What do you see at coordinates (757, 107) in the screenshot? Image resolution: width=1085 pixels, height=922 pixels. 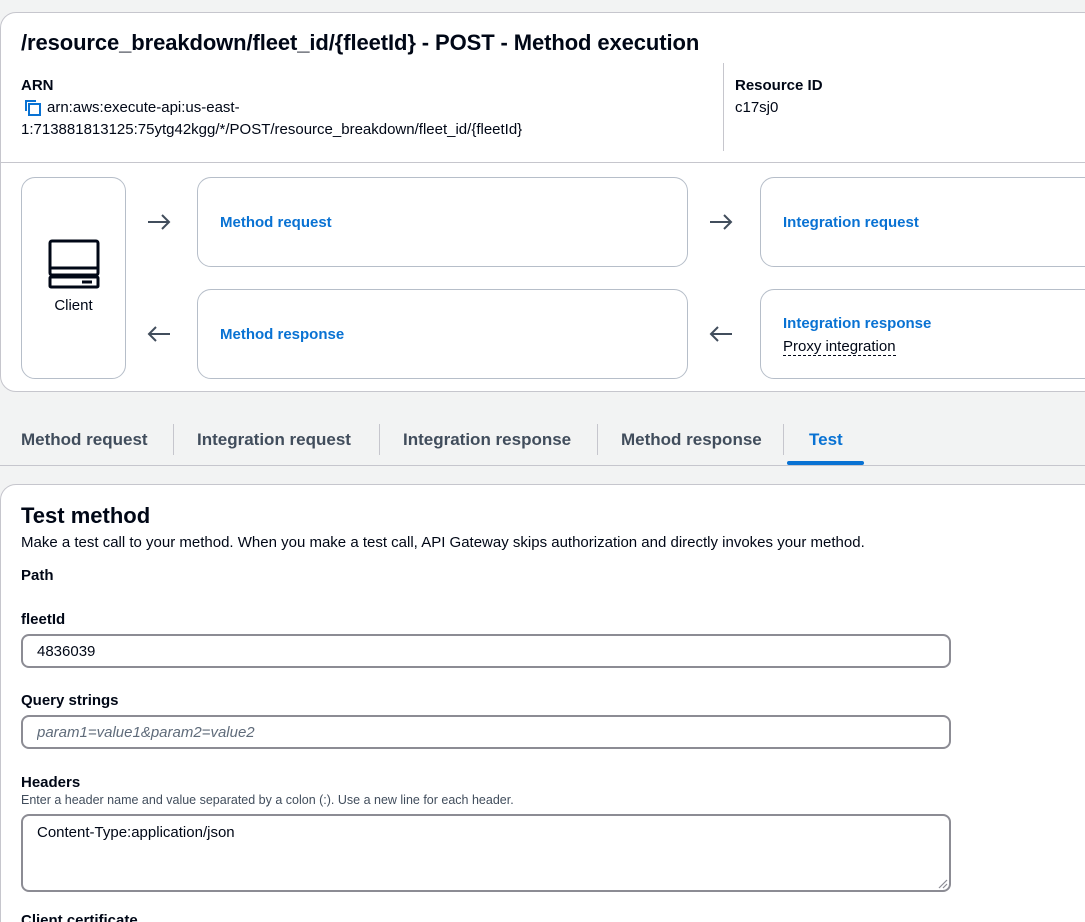 I see `resource-id-value: c17sj0` at bounding box center [757, 107].